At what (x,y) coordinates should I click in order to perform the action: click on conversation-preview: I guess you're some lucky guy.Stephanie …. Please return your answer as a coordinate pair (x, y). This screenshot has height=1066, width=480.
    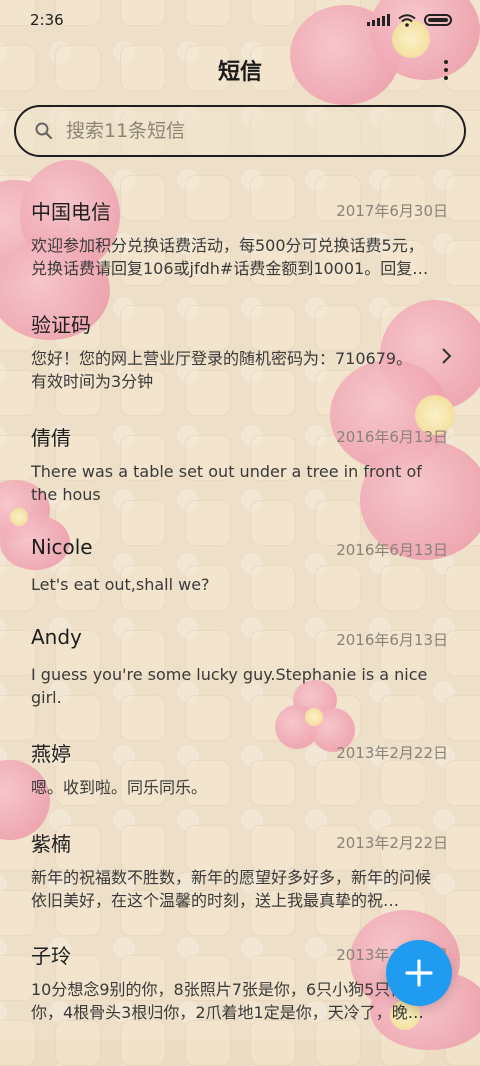
    Looking at the image, I should click on (229, 686).